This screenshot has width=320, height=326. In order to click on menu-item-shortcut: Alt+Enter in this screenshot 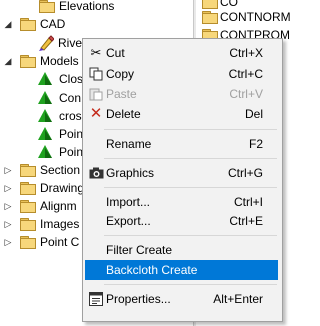, I will do `click(238, 299)`.